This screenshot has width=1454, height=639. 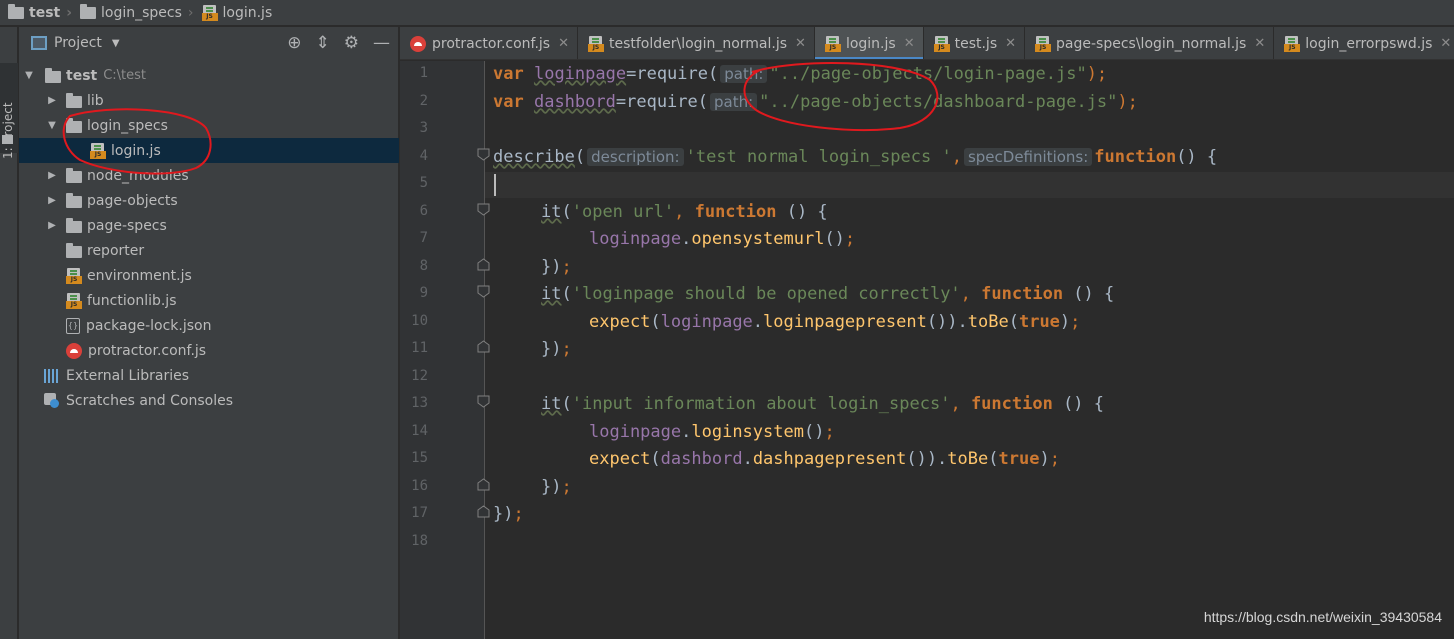 What do you see at coordinates (419, 376) in the screenshot?
I see `line-number: 12` at bounding box center [419, 376].